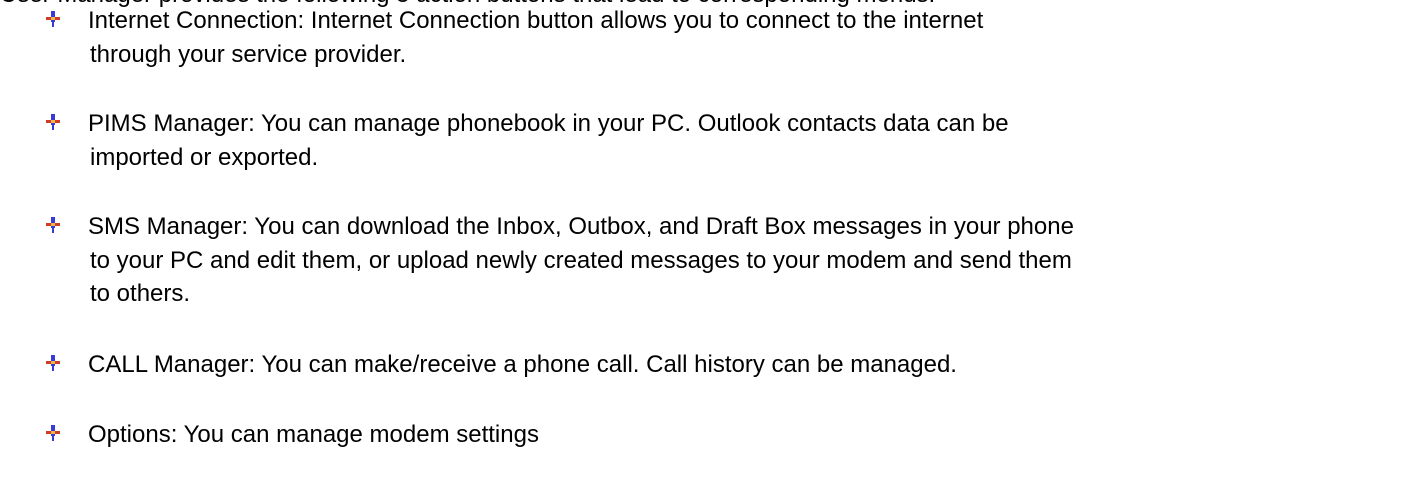 The image size is (1422, 484). Describe the element at coordinates (748, 37) in the screenshot. I see `list-item-text: Internet Connection` at that location.